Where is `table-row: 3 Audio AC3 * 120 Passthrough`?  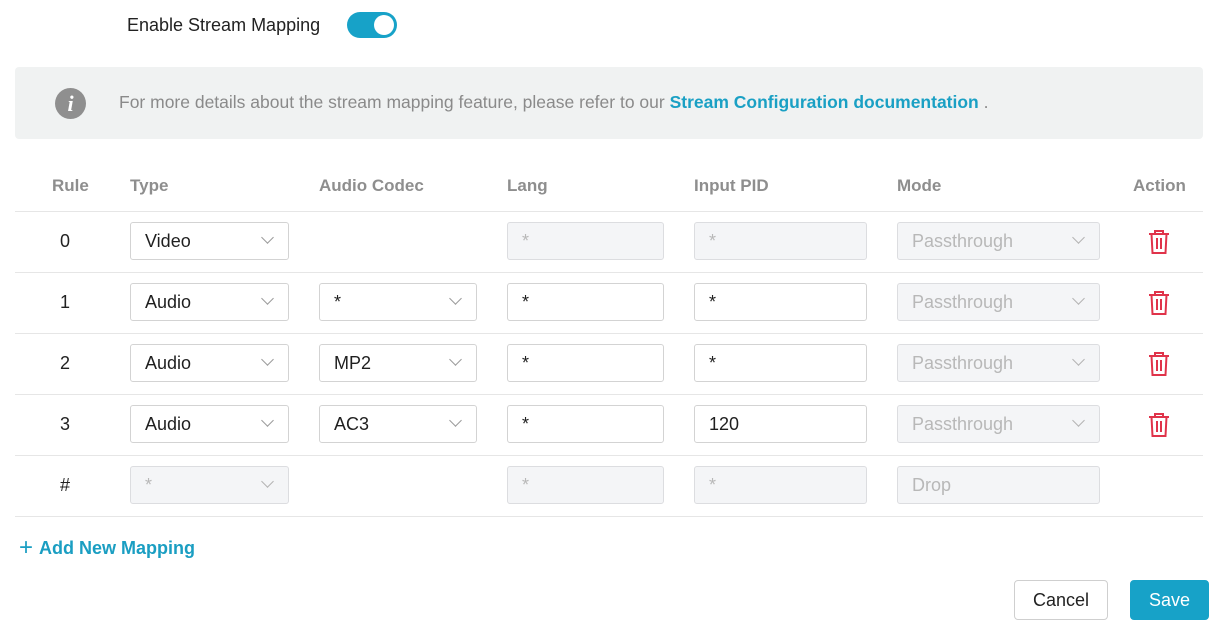
table-row: 3 Audio AC3 * 120 Passthrough is located at coordinates (611, 424).